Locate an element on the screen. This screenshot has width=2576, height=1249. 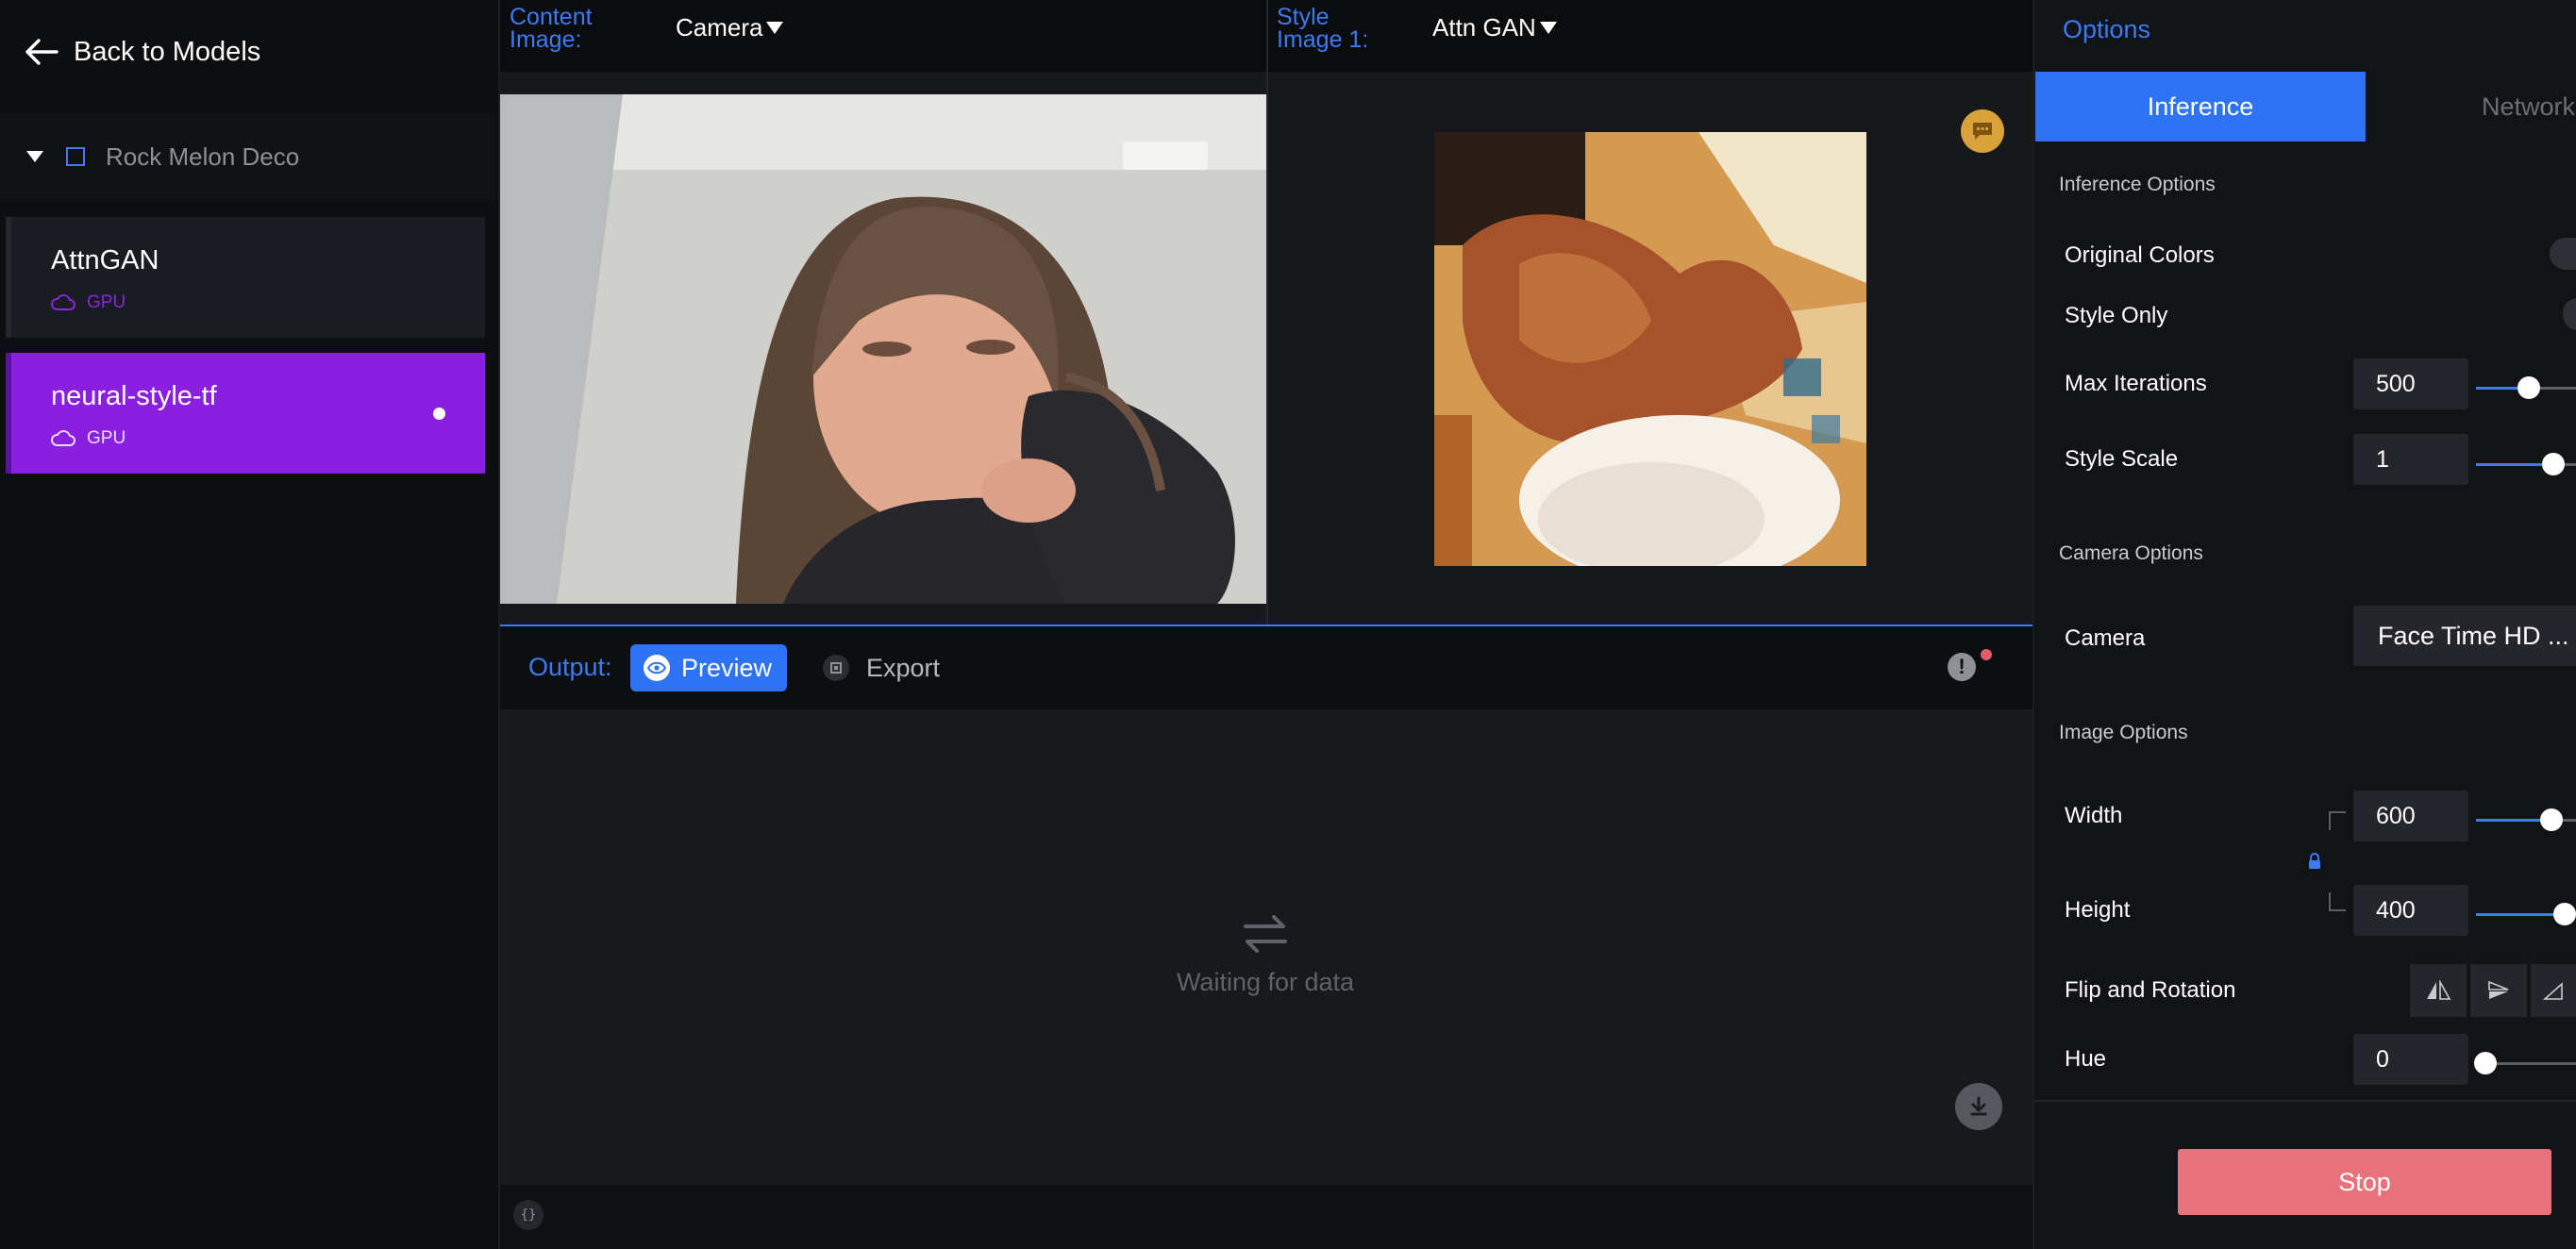
height-slider-handle is located at coordinates (2564, 914).